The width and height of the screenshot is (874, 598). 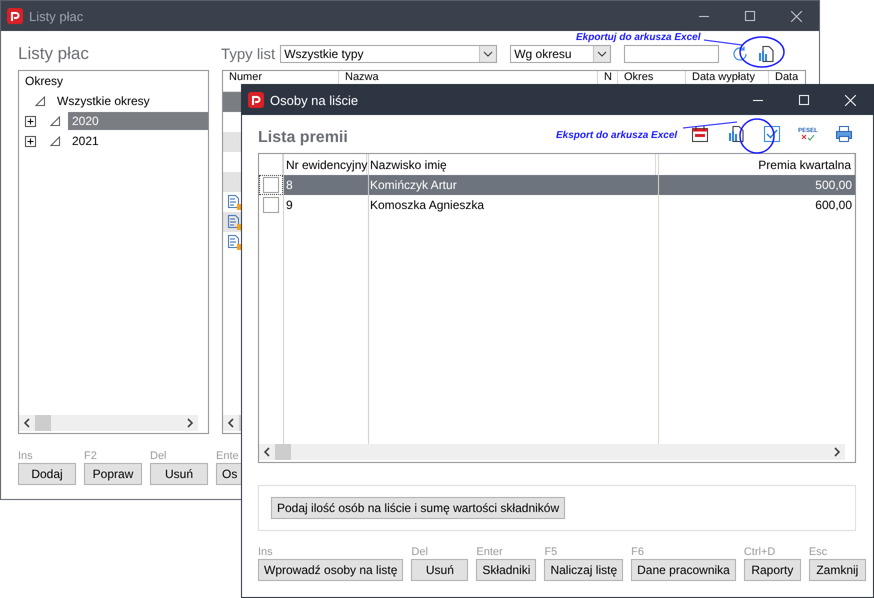 What do you see at coordinates (427, 205) in the screenshot?
I see `table-cell-text: Komoszka Agnieszka` at bounding box center [427, 205].